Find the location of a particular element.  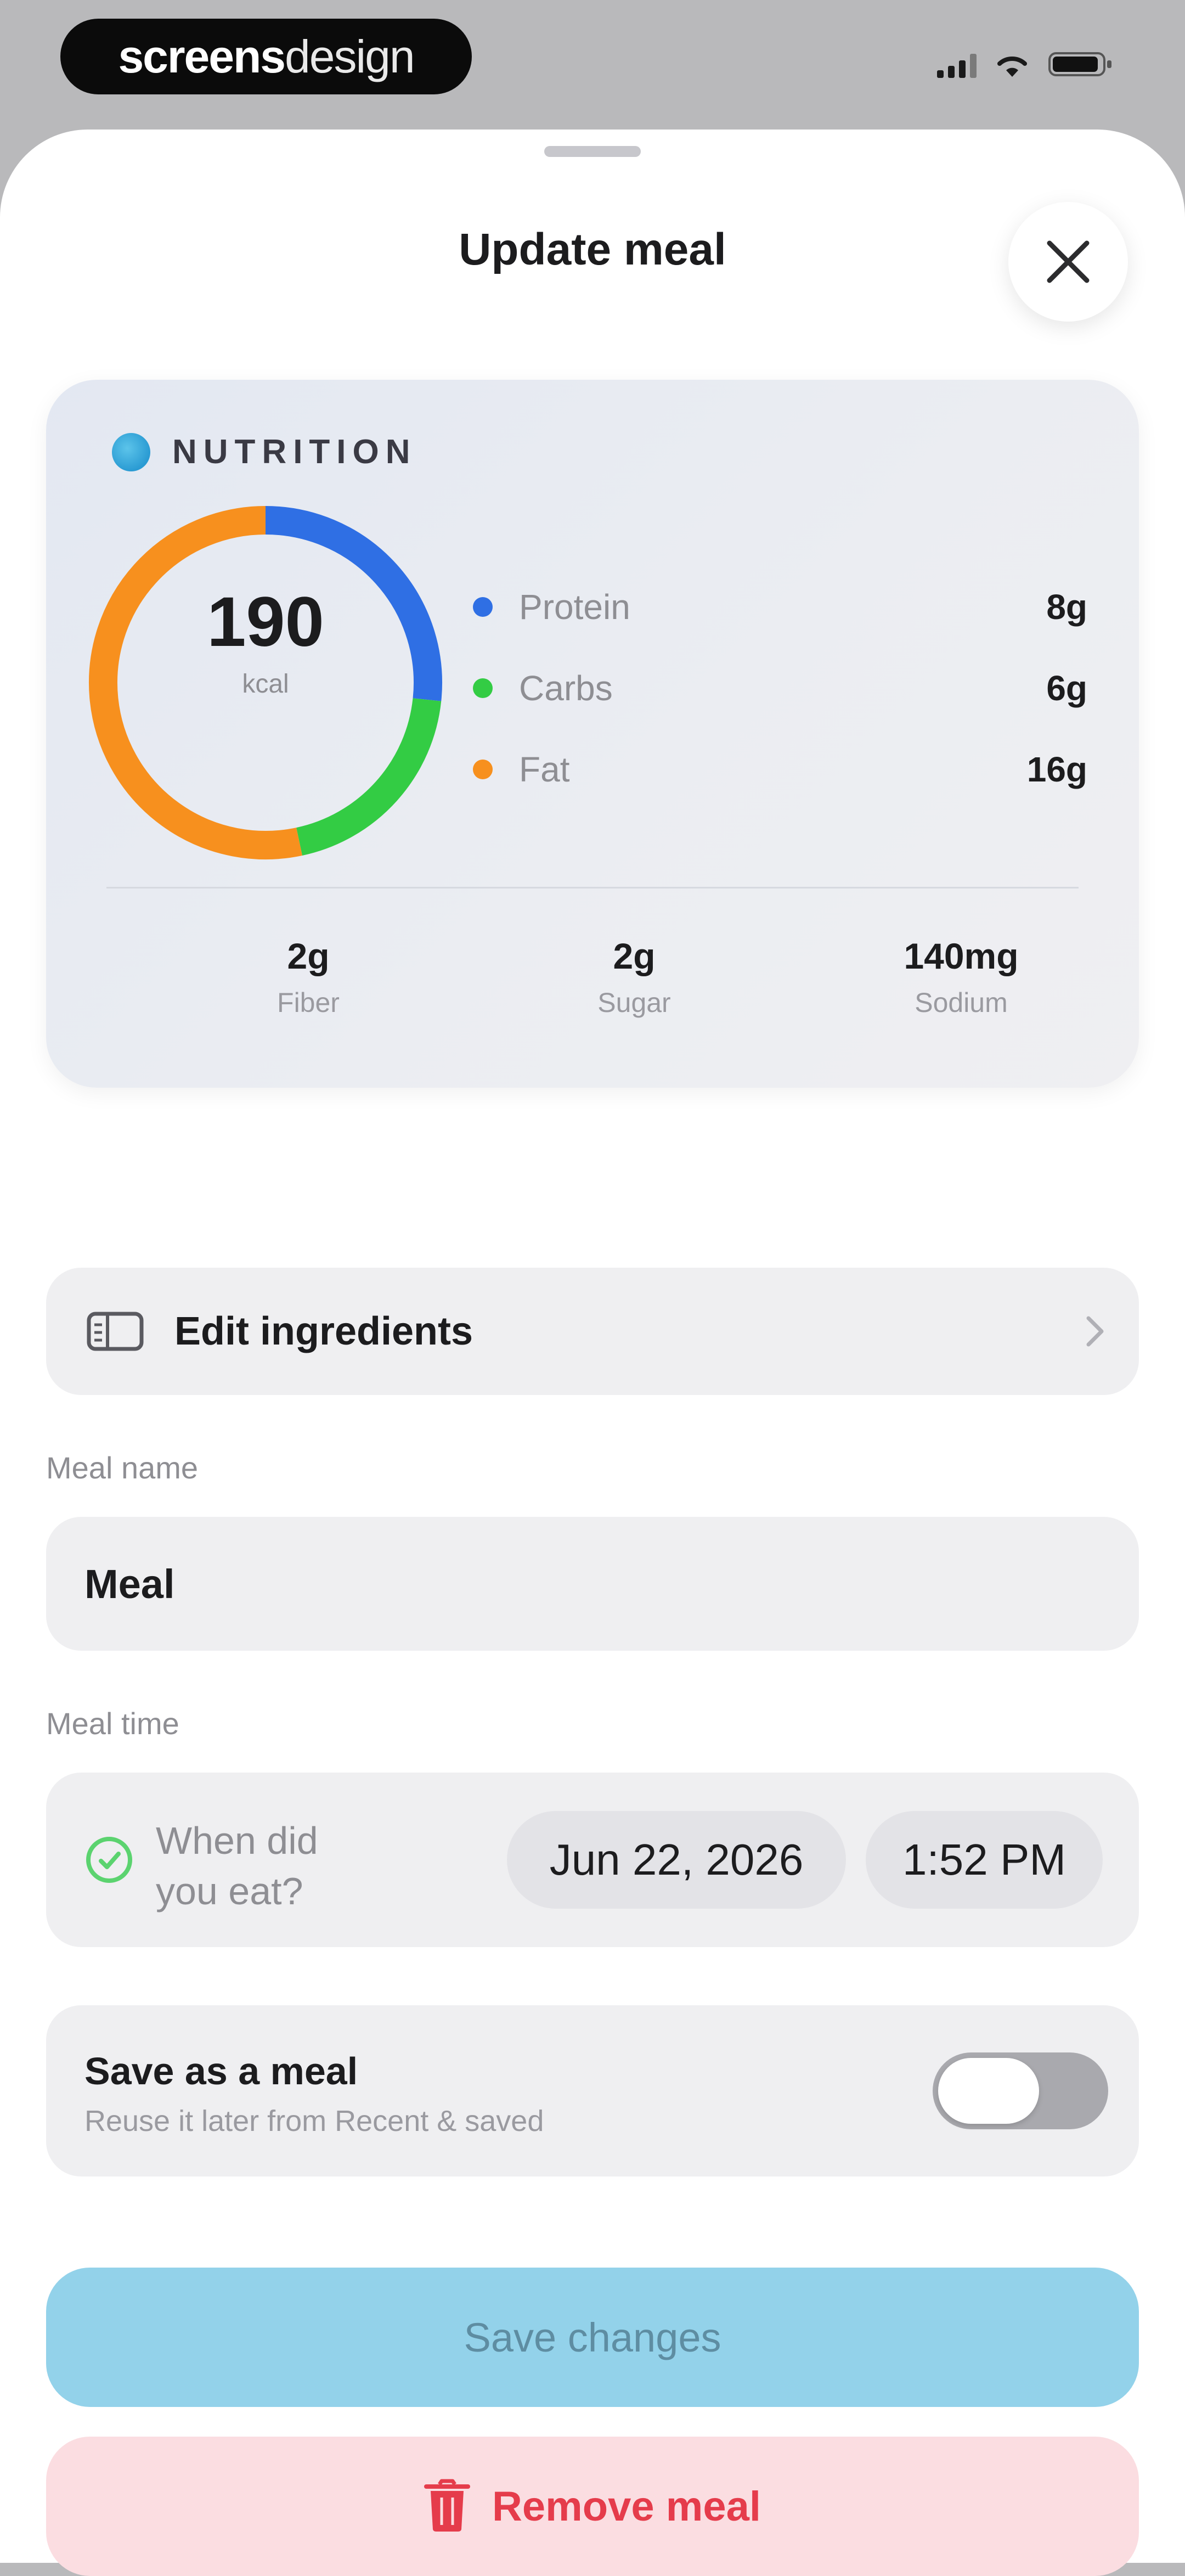

status-icons is located at coordinates (1025, 64).